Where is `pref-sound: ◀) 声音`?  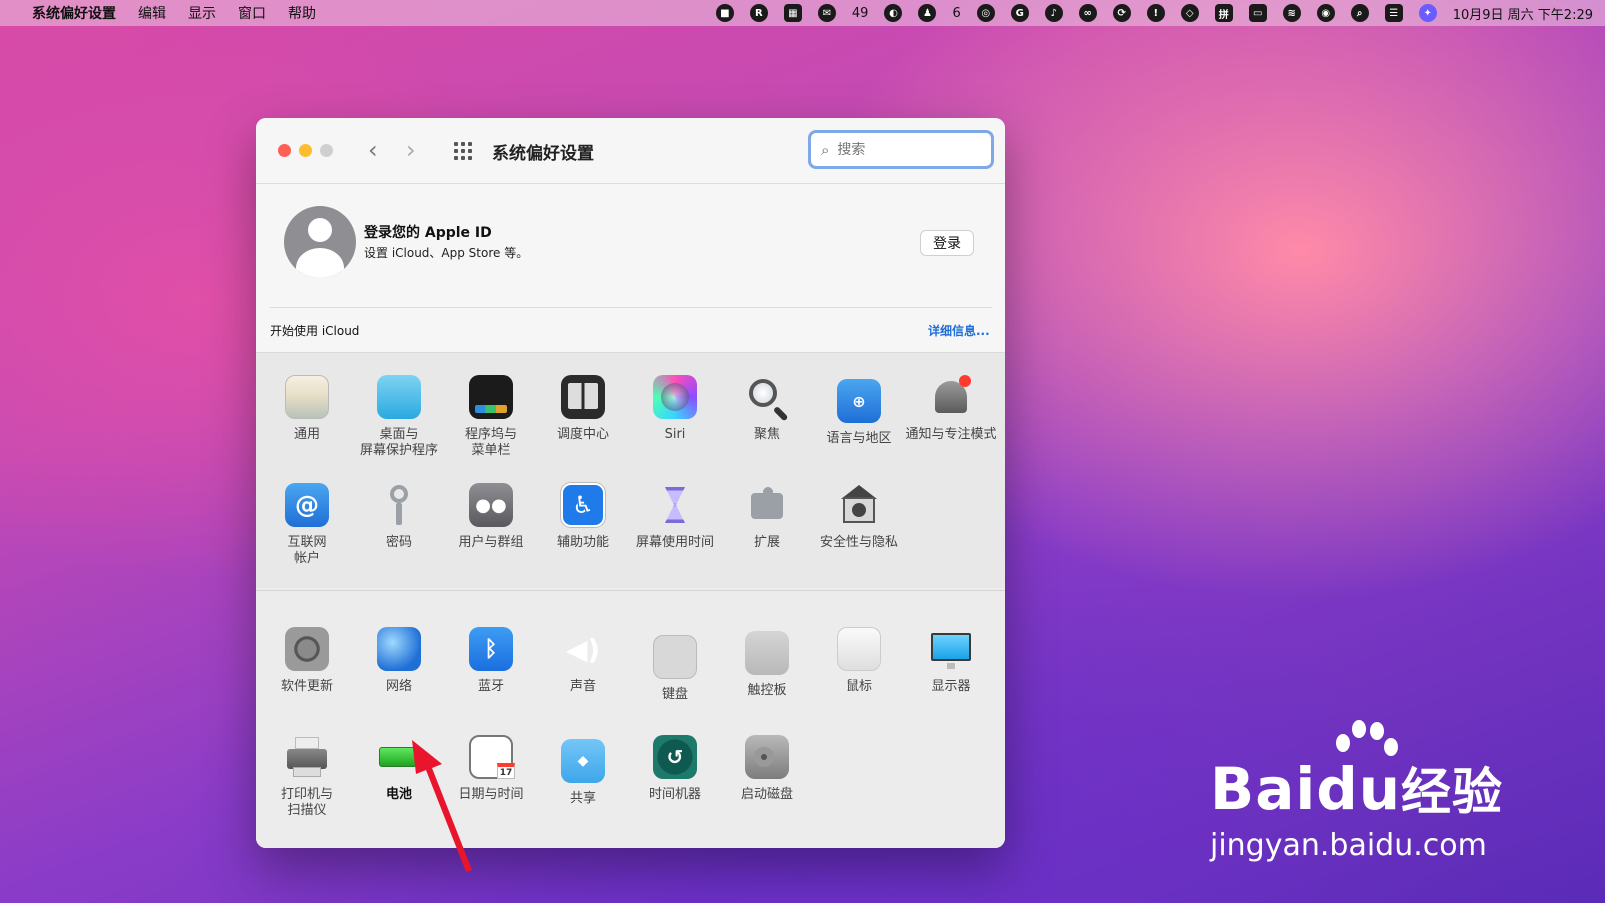
pref-sound: ◀) 声音 is located at coordinates (583, 661).